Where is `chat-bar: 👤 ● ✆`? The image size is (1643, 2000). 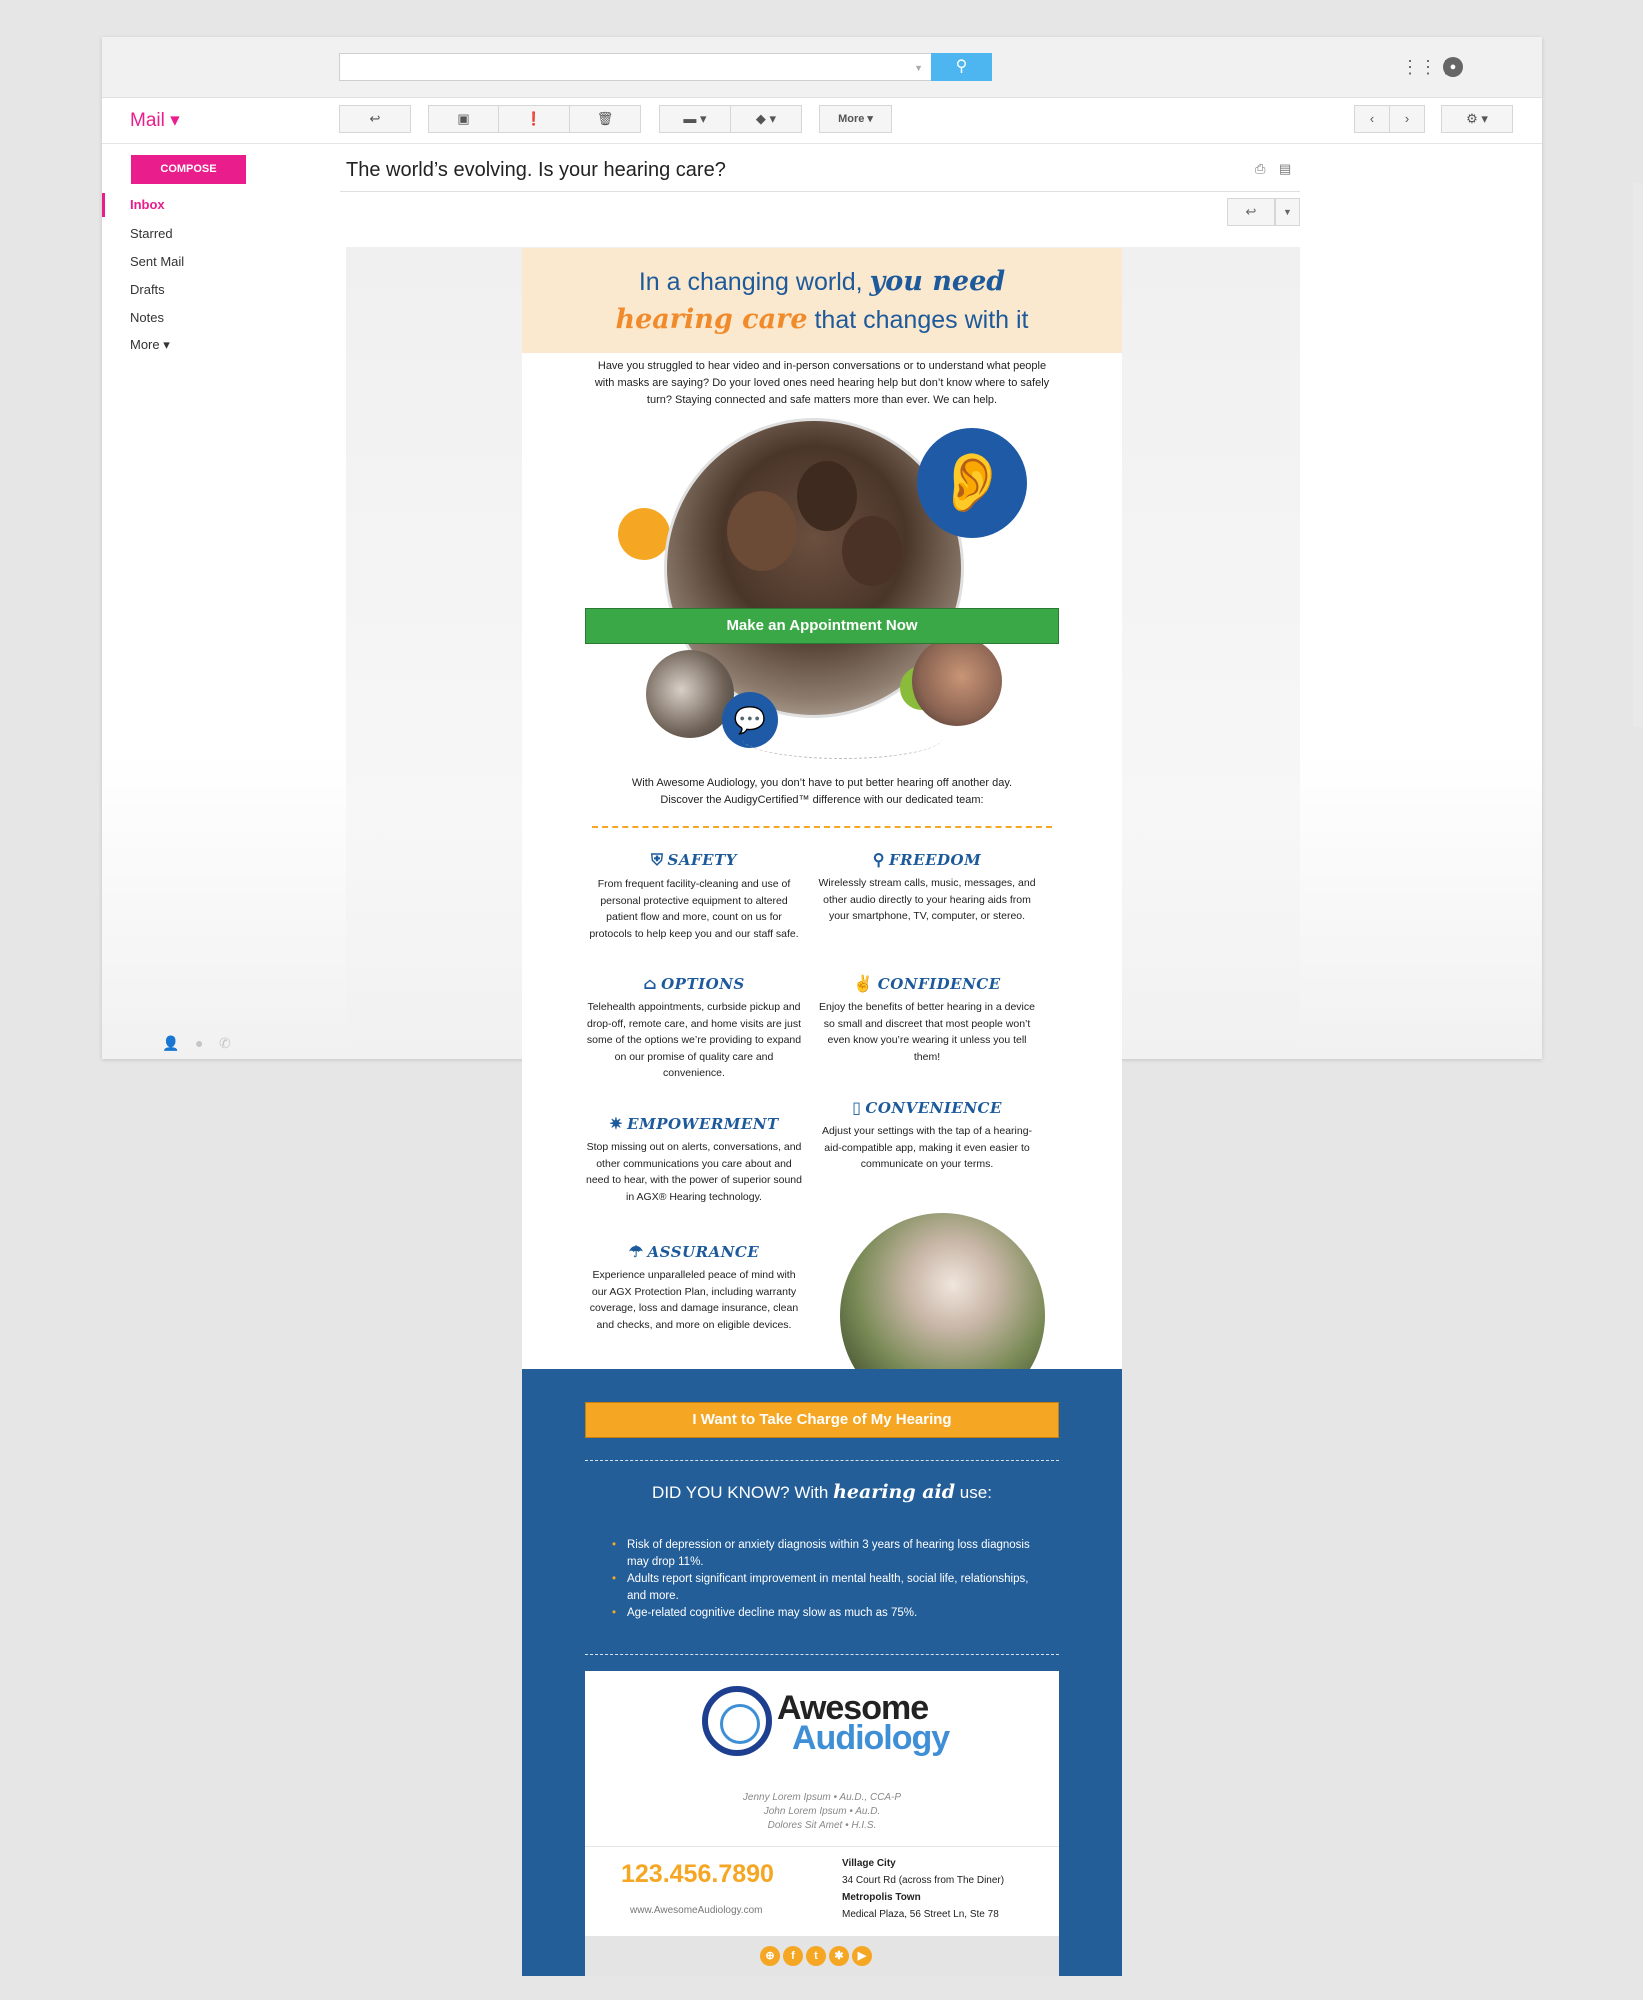
chat-bar: 👤 ● ✆ is located at coordinates (196, 1043).